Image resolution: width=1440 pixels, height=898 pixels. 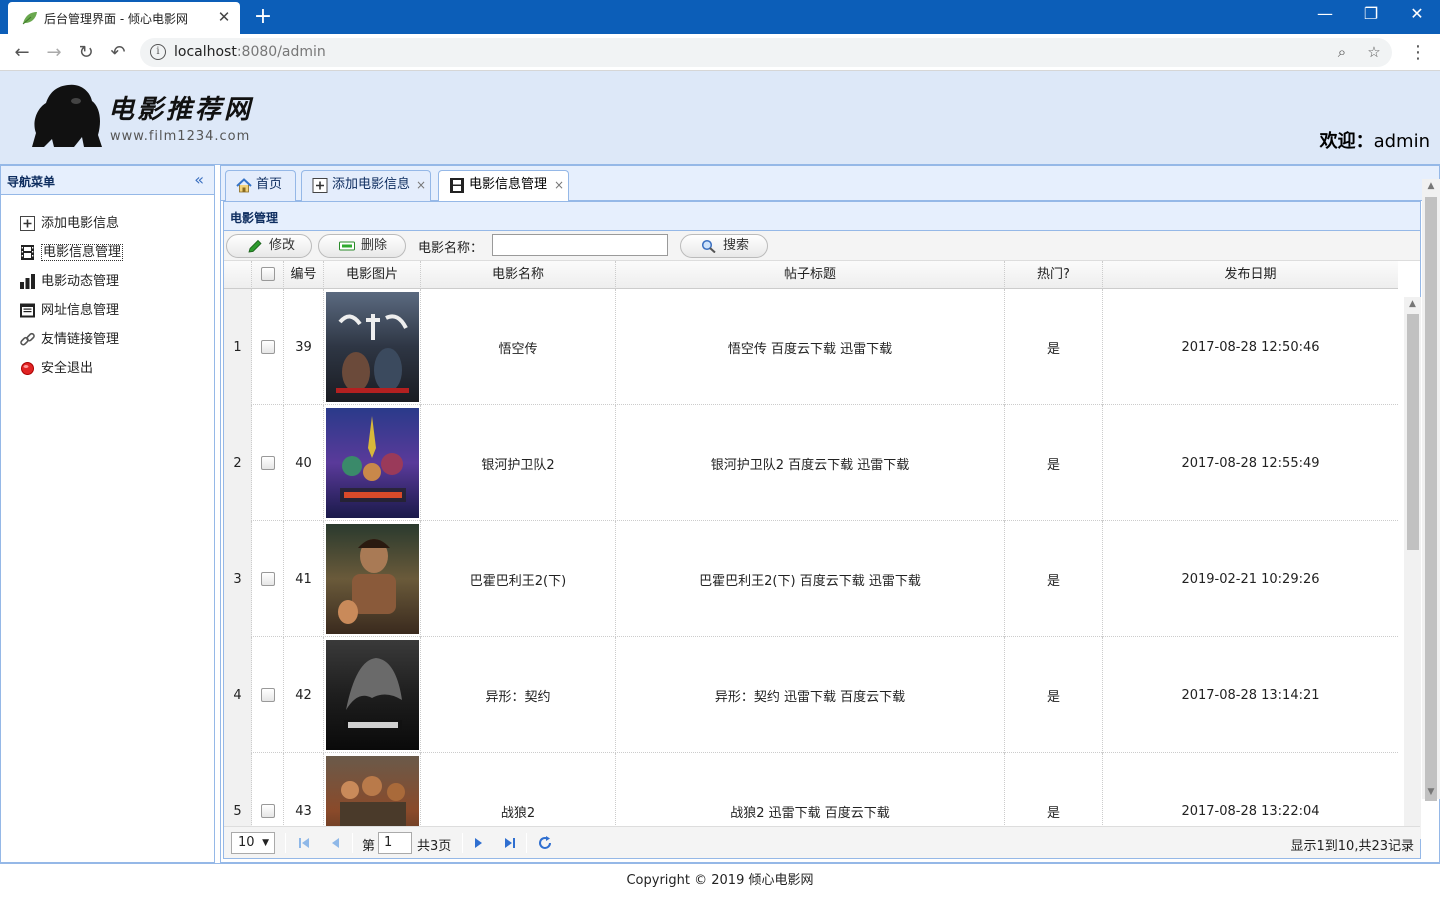 What do you see at coordinates (199, 179) in the screenshot?
I see `collapse-icon: «` at bounding box center [199, 179].